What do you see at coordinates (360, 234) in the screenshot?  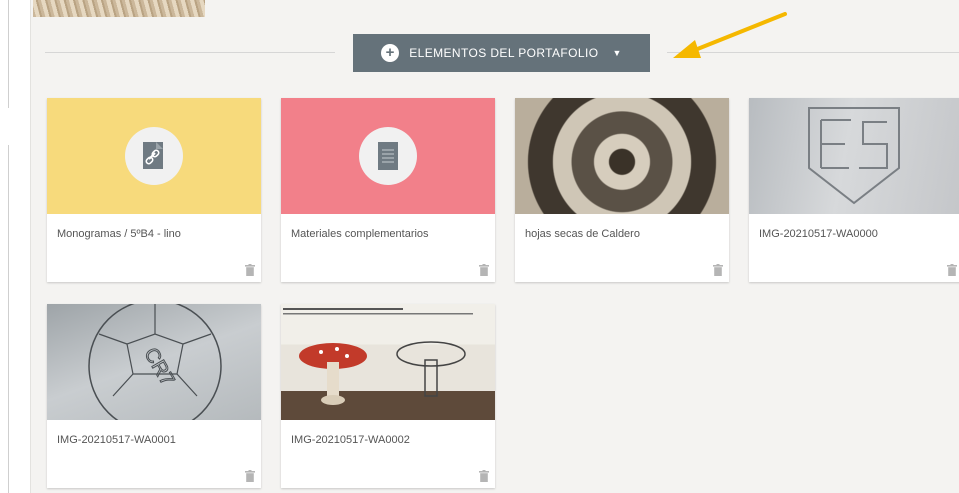 I see `card-title: Materiales complementarios` at bounding box center [360, 234].